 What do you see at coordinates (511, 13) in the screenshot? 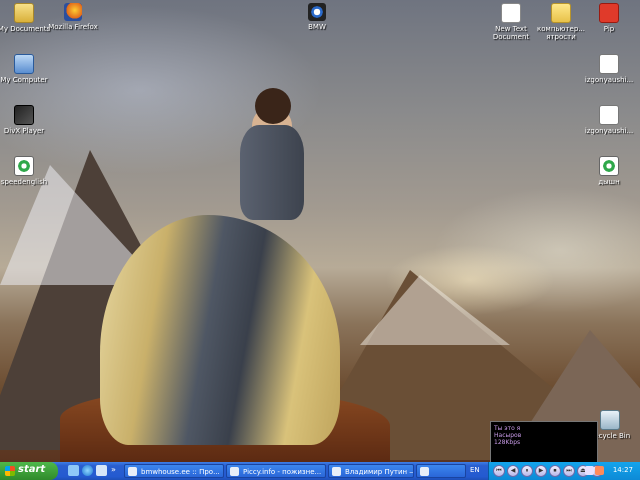
I see `text-document-icon` at bounding box center [511, 13].